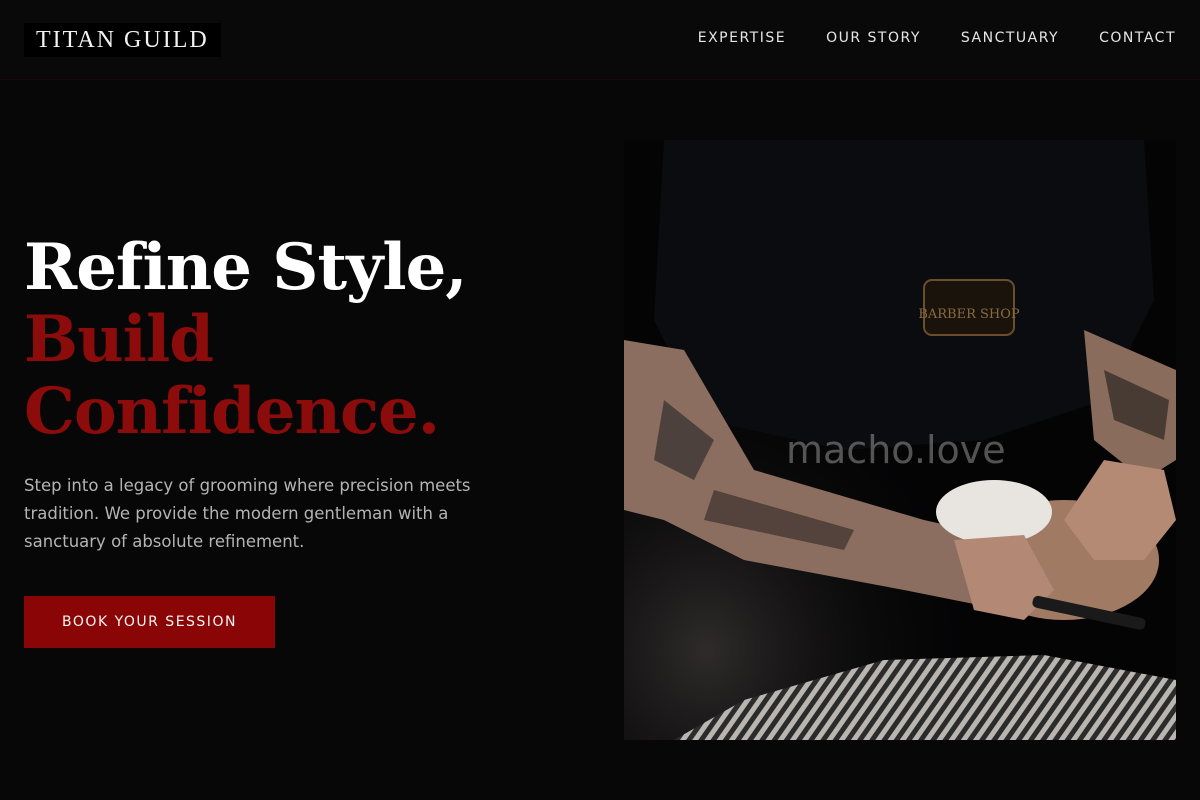  I want to click on nav-link-sanctuary: SANCTUARY, so click(1010, 38).